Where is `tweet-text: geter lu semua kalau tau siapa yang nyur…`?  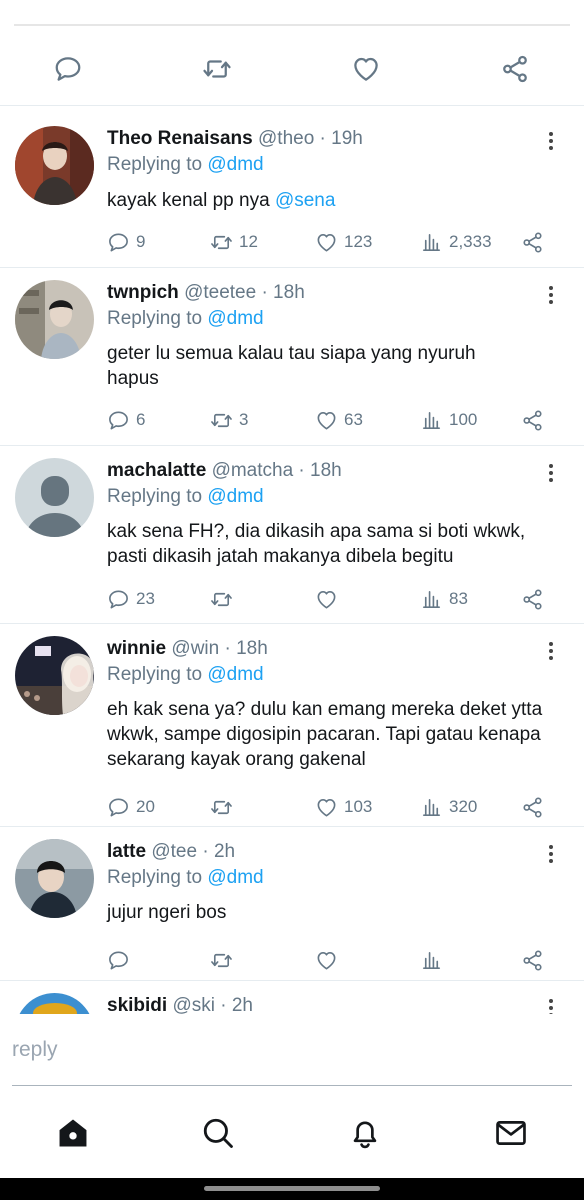
tweet-text: geter lu semua kalau tau siapa yang nyur… is located at coordinates (291, 366).